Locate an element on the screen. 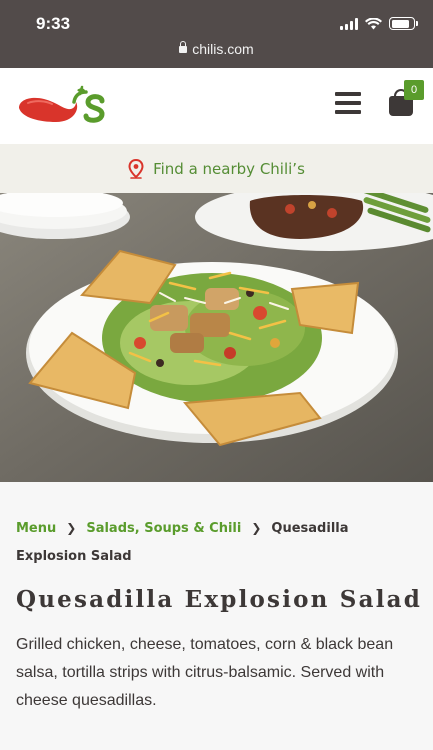 The width and height of the screenshot is (433, 750). site-header: 0 is located at coordinates (216, 106).